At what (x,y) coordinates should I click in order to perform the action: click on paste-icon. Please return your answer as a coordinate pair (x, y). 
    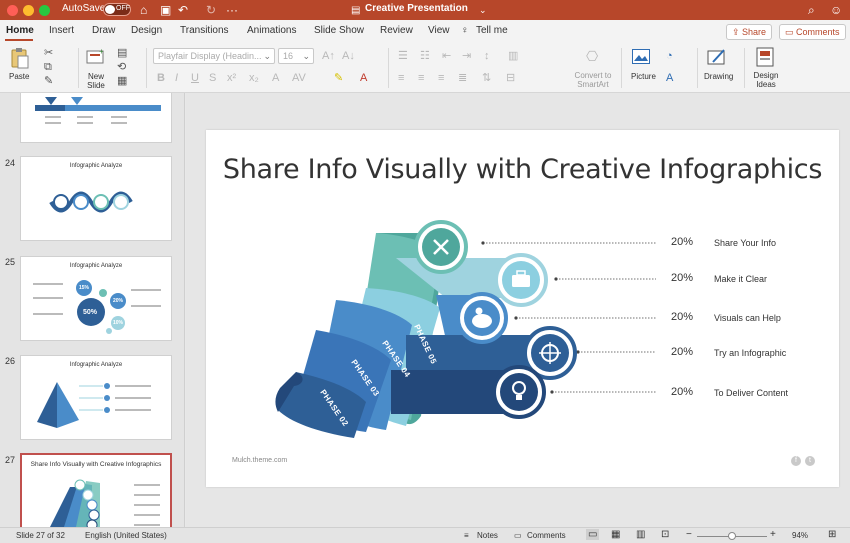
    Looking at the image, I should click on (20, 58).